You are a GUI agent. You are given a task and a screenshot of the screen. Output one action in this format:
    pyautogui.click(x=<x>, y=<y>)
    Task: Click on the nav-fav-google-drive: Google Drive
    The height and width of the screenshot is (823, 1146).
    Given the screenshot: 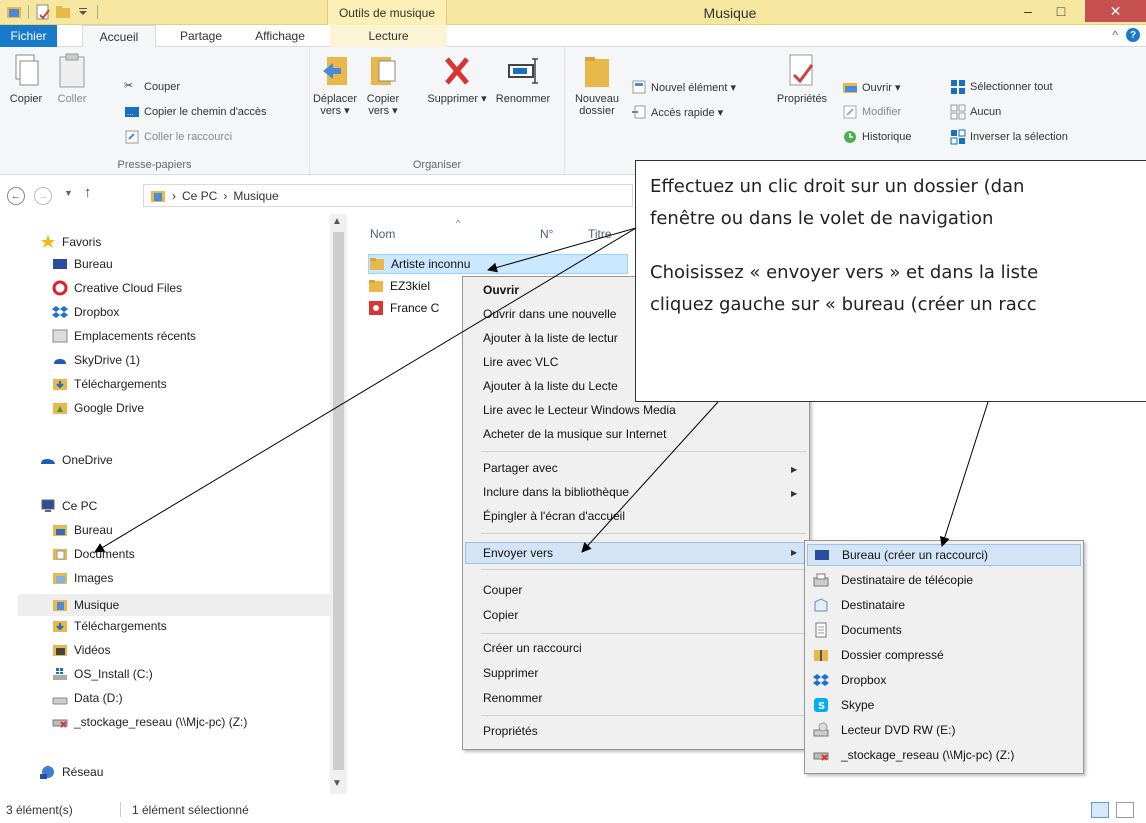 What is the action you would take?
    pyautogui.click(x=98, y=408)
    